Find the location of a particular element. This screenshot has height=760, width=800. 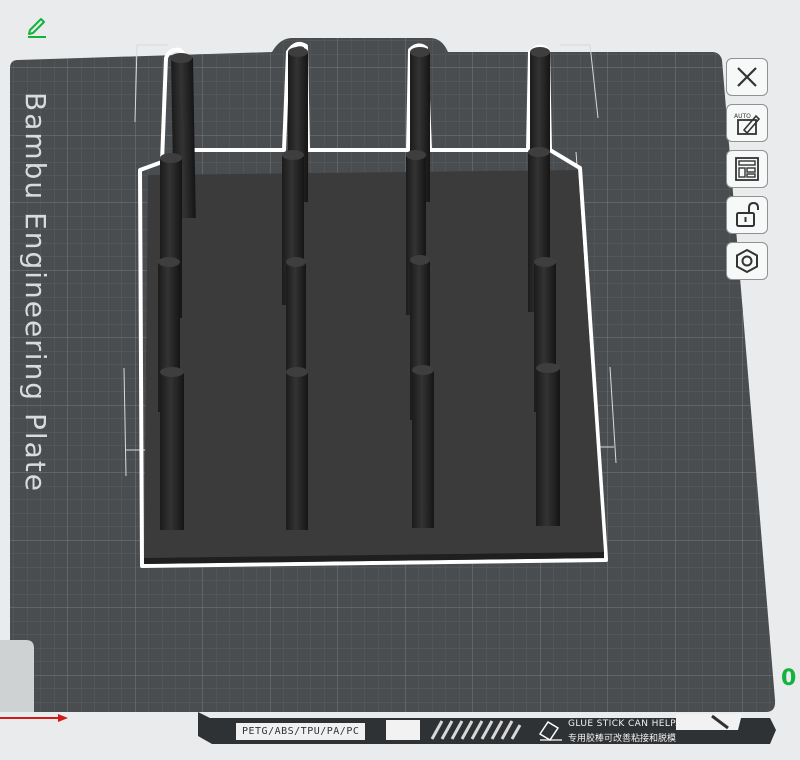

arrange-button is located at coordinates (747, 169).